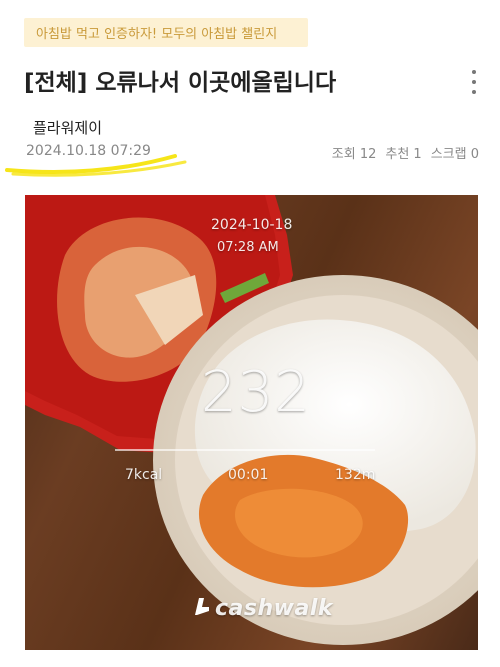 This screenshot has width=500, height=667. What do you see at coordinates (354, 154) in the screenshot?
I see `view-count: 조회 12` at bounding box center [354, 154].